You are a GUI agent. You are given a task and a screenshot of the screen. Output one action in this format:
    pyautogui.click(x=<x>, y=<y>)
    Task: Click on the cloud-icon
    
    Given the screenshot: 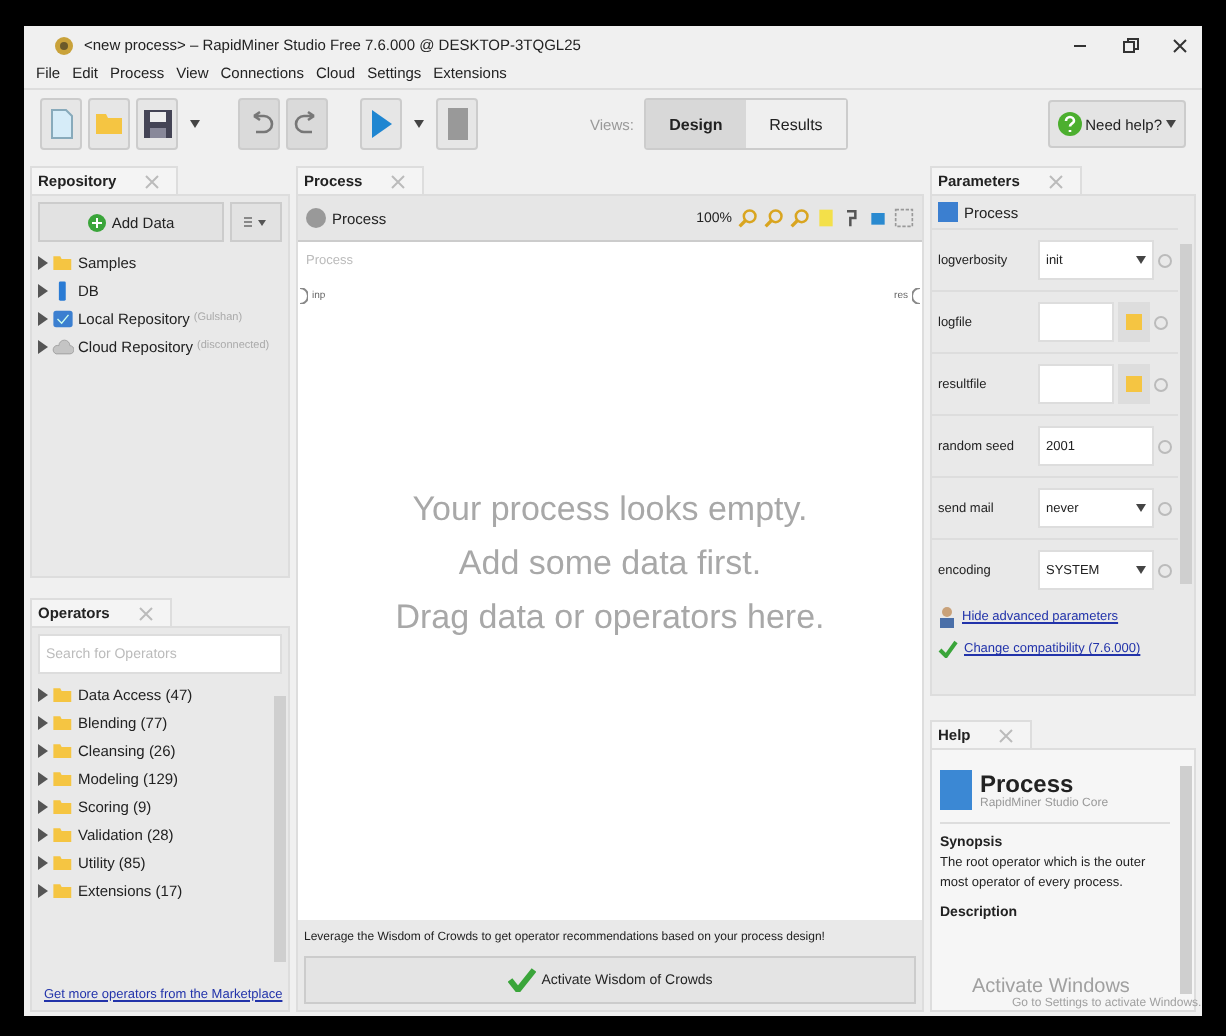 What is the action you would take?
    pyautogui.click(x=63, y=346)
    